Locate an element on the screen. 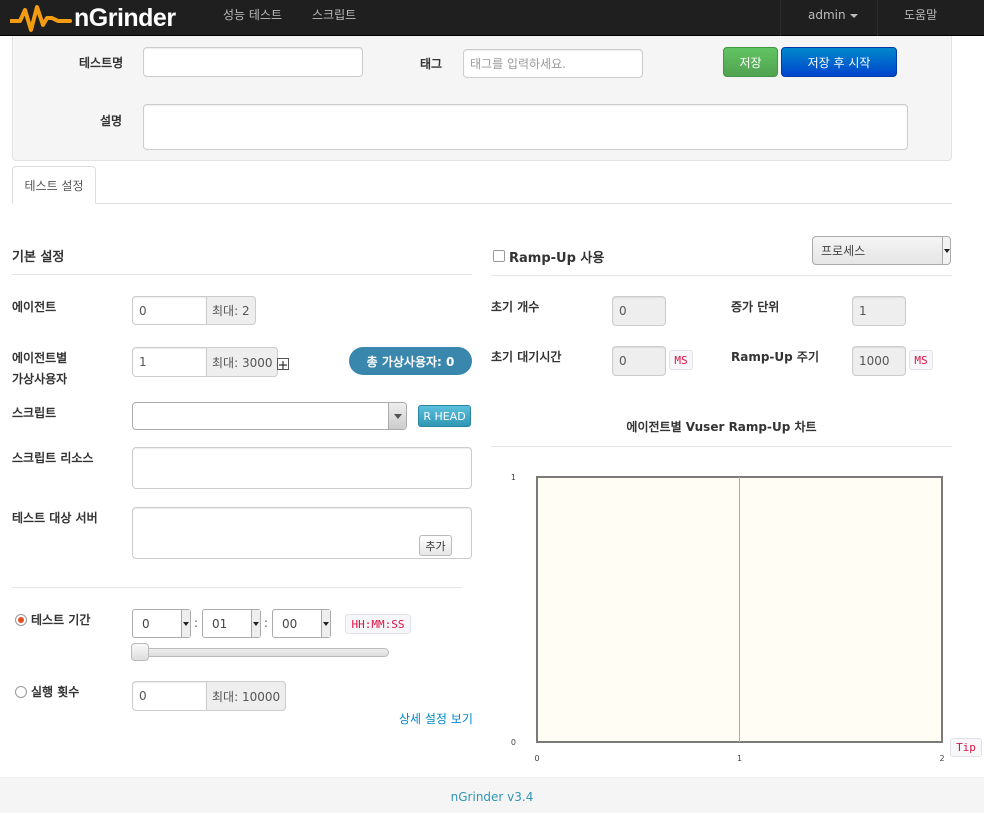 The width and height of the screenshot is (984, 816). initial-sleep-unit: MS is located at coordinates (681, 360).